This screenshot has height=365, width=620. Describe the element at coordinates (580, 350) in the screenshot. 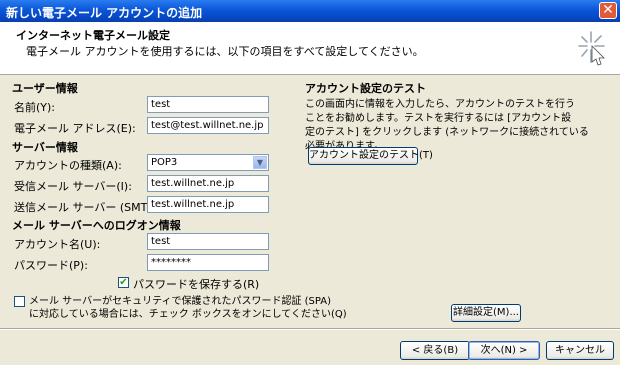

I see `cancel-button: キャンセル` at that location.